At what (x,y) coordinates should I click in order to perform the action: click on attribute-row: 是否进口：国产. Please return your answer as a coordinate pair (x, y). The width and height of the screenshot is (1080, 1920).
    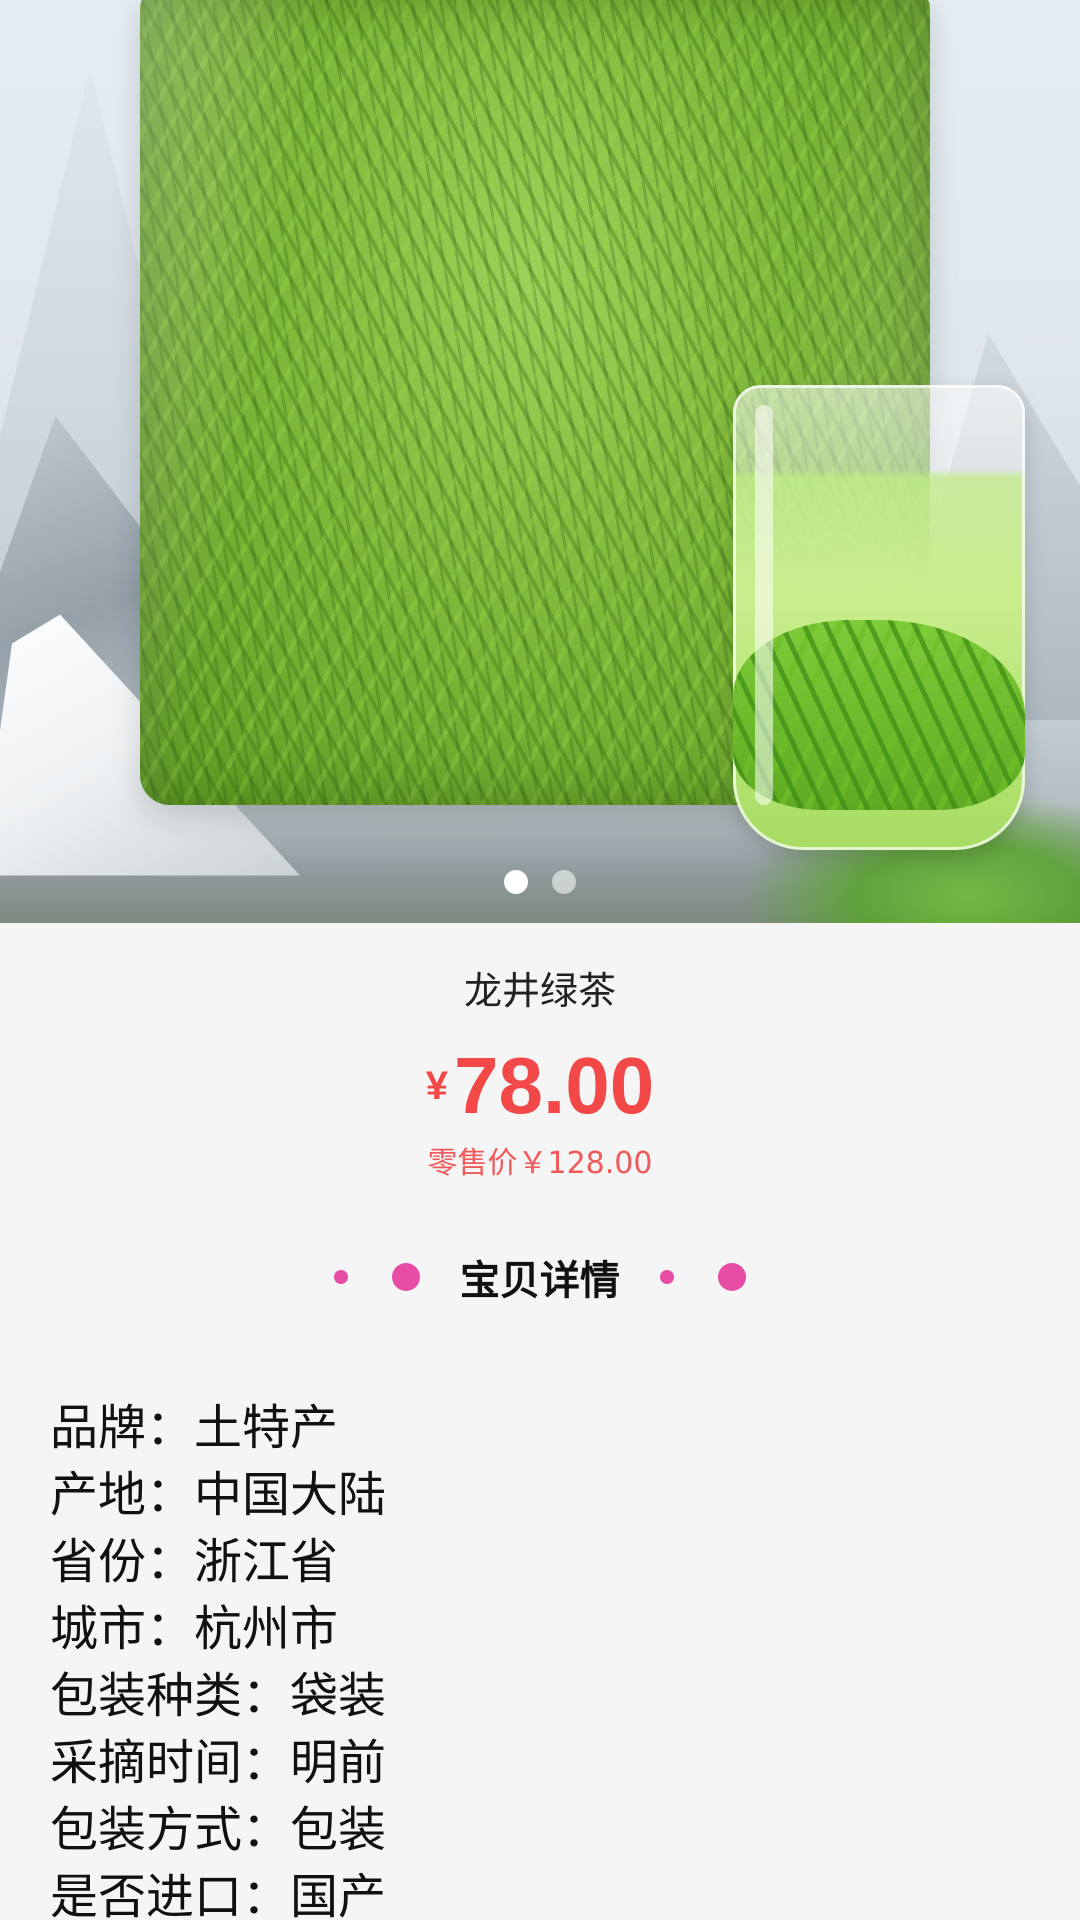
    Looking at the image, I should click on (218, 1892).